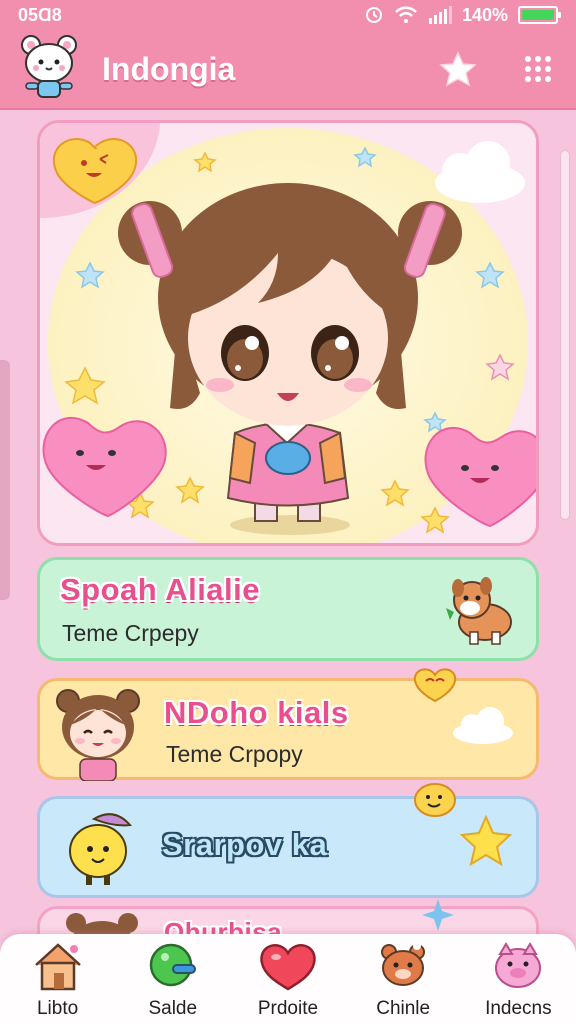 This screenshot has width=576, height=1024. I want to click on nav-label: Indecns, so click(518, 1008).